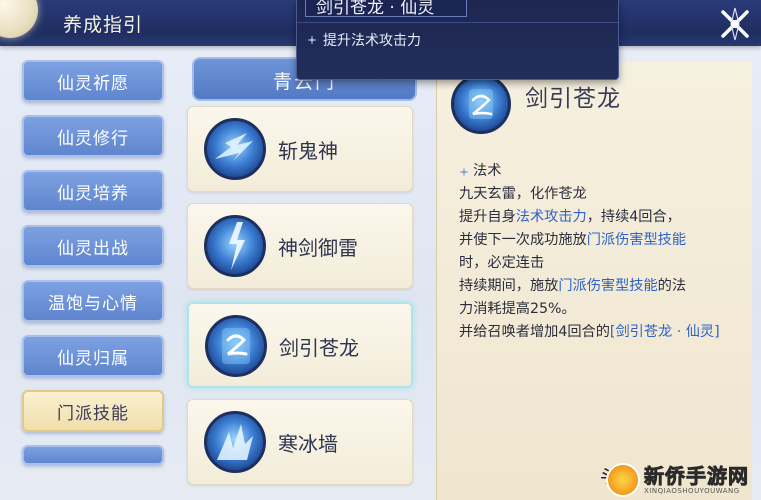 Image resolution: width=761 pixels, height=500 pixels. I want to click on skill-detail-name: 剑引苍龙, so click(573, 99).